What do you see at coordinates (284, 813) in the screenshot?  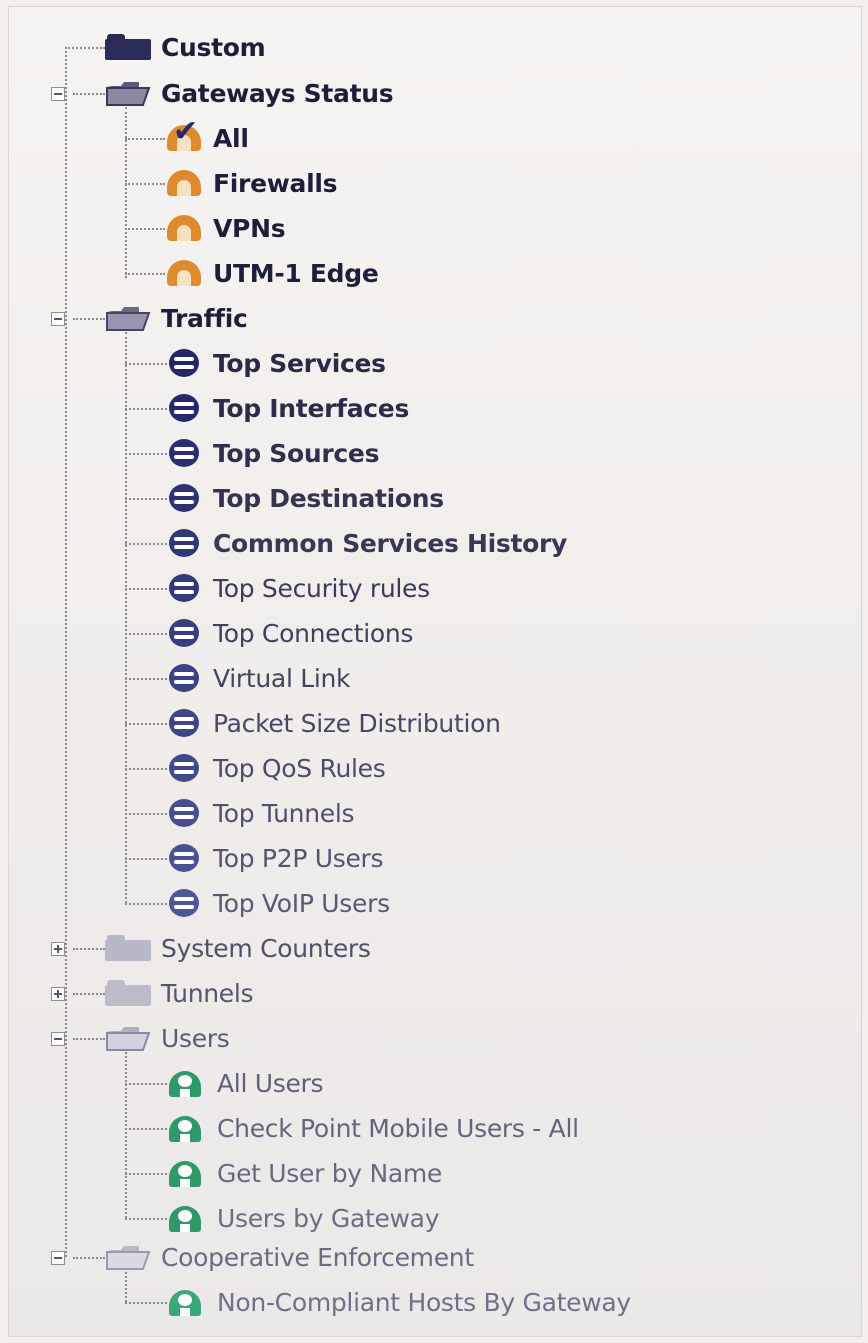 I see `tree-node-label: Top Tunnels` at bounding box center [284, 813].